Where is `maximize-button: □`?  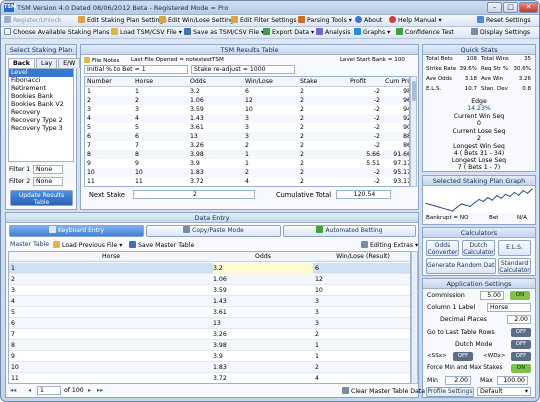 maximize-button: □ is located at coordinates (510, 7).